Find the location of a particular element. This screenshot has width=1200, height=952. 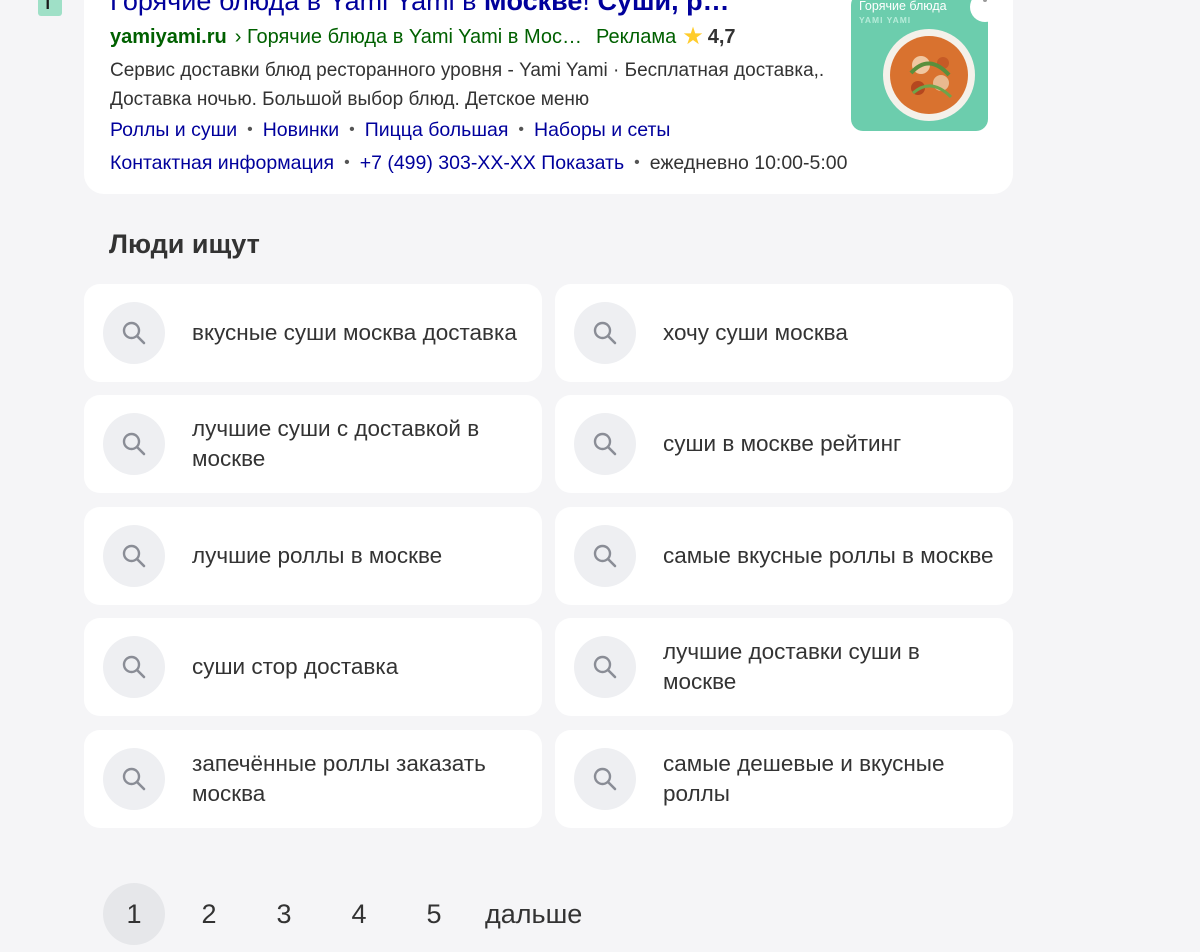

working-hours: ежедневно 10:00-5:00 is located at coordinates (748, 163).